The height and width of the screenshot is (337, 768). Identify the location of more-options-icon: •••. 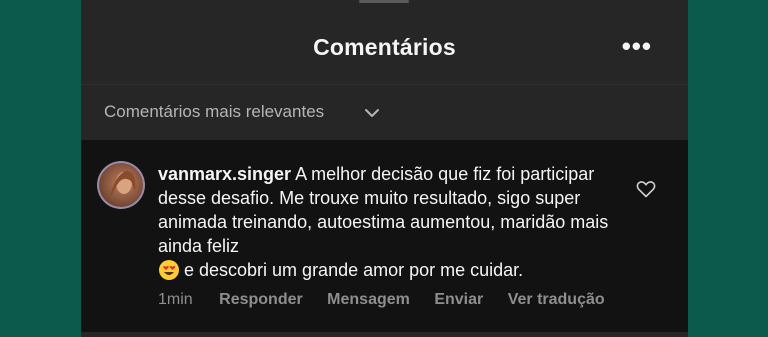
(637, 46).